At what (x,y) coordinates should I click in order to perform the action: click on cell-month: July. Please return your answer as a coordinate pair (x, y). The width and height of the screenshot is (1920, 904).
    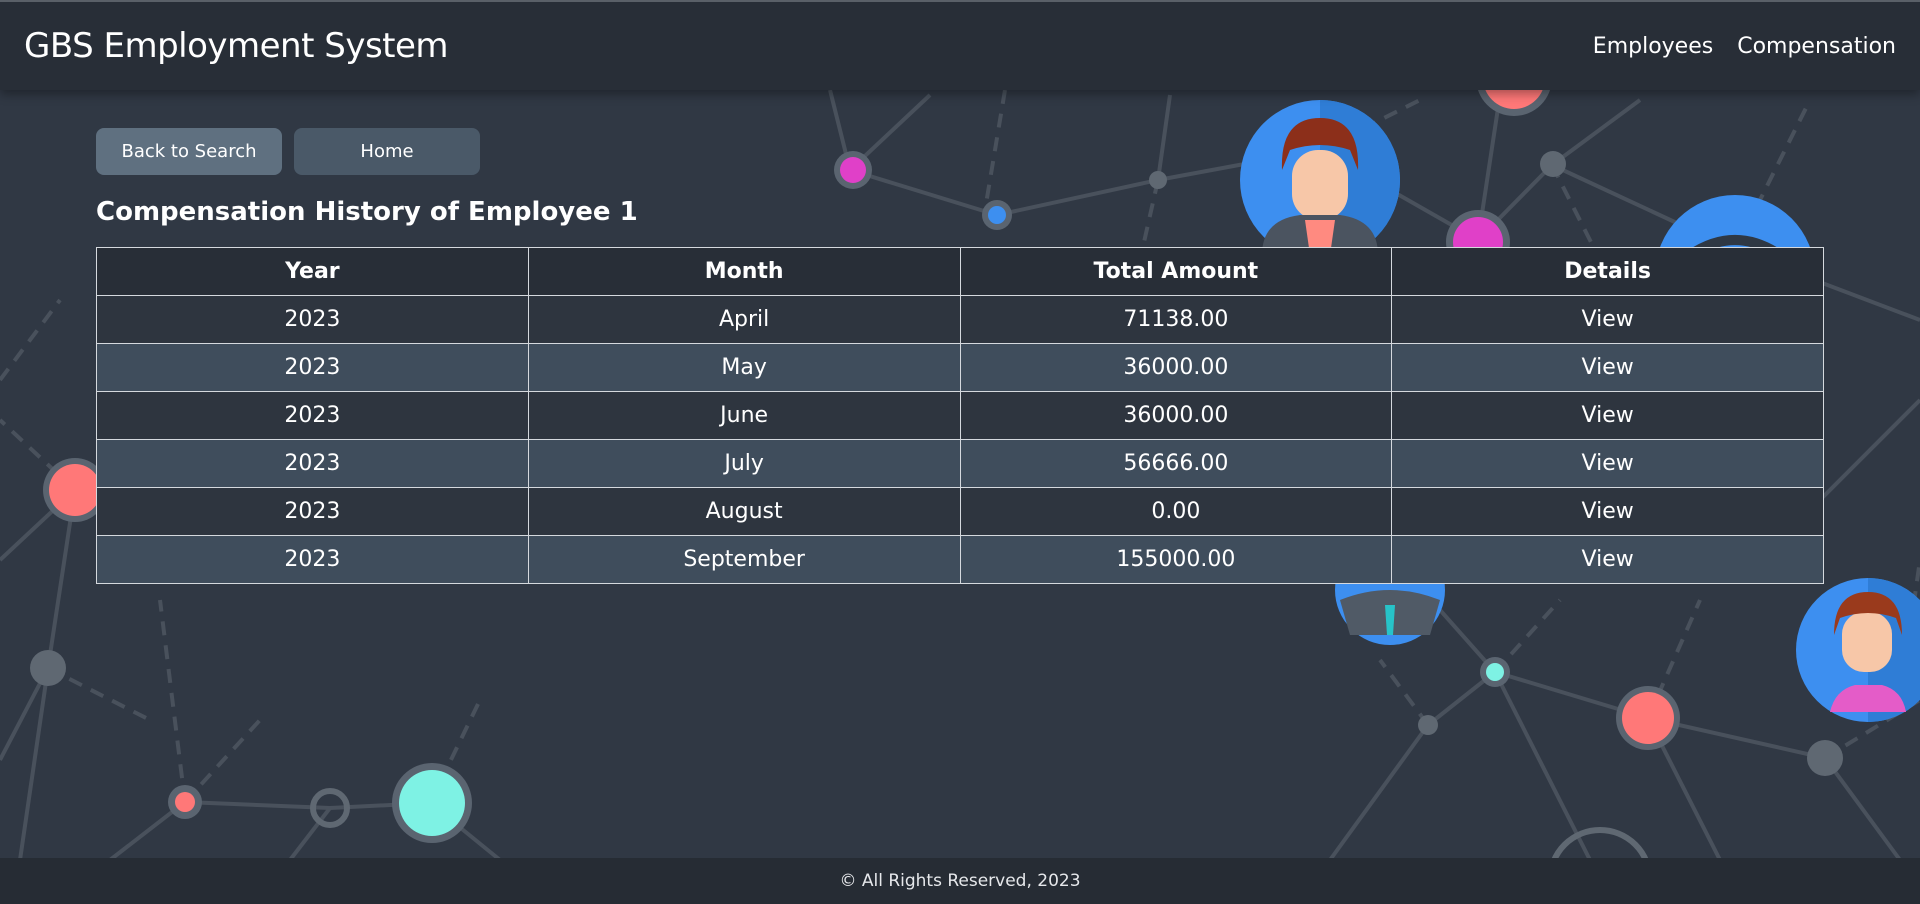
    Looking at the image, I should click on (744, 463).